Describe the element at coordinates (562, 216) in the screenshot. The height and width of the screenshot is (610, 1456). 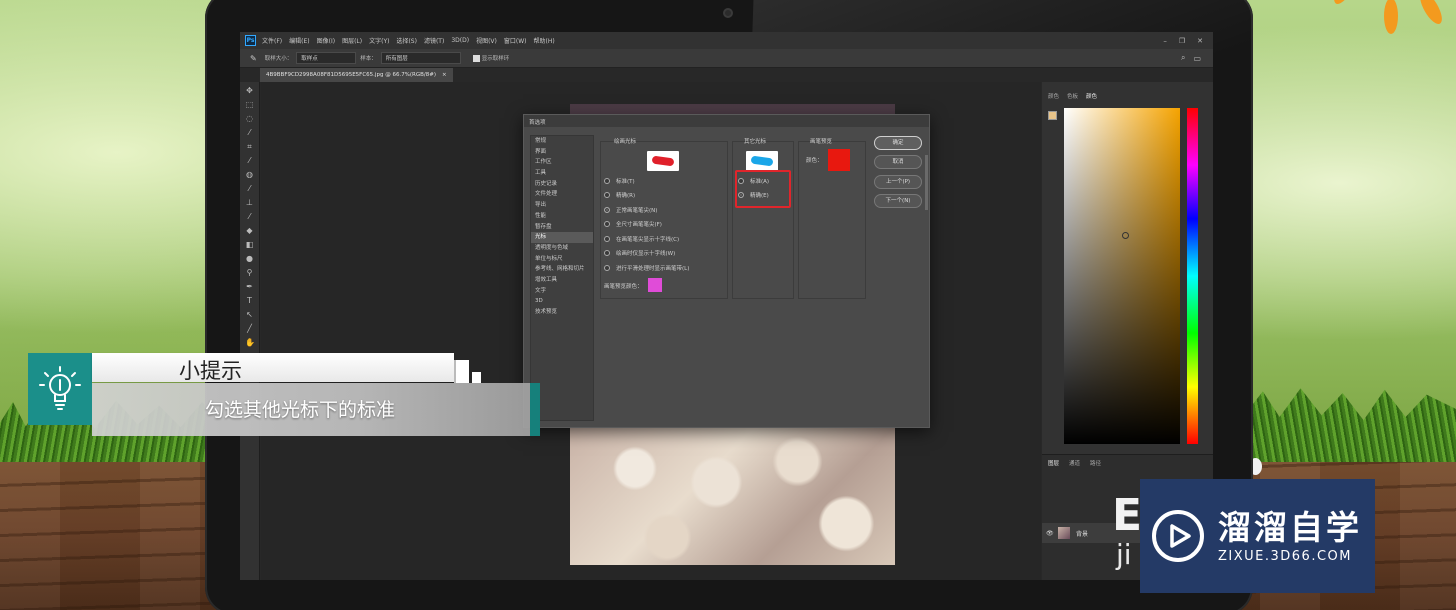
I see `category-item: 性能` at that location.